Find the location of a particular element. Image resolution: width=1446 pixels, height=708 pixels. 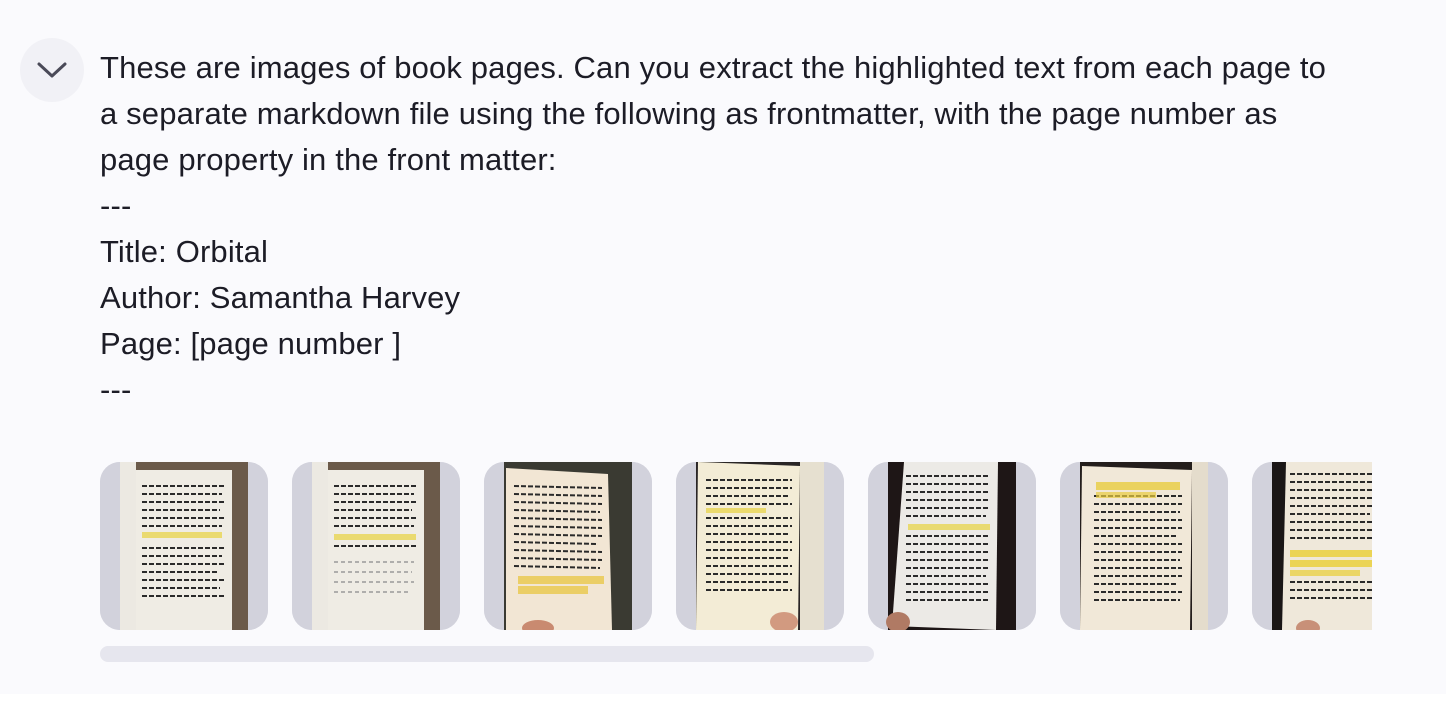

chevron-down-icon is located at coordinates (52, 70).